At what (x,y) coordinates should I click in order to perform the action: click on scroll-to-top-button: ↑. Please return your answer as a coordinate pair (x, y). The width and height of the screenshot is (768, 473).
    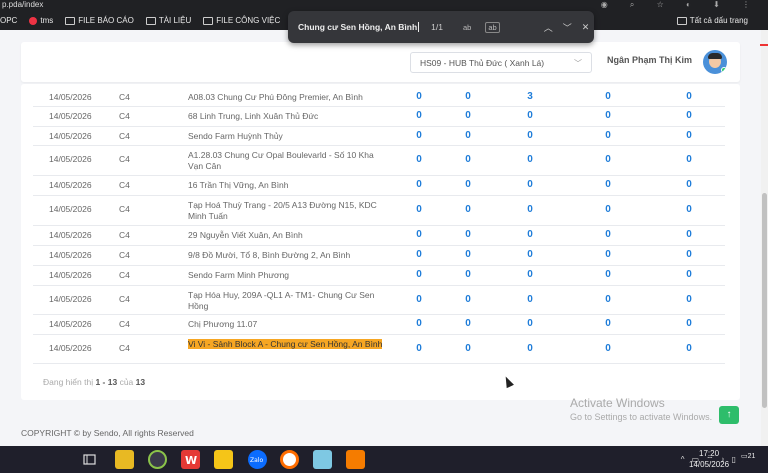
    Looking at the image, I should click on (729, 415).